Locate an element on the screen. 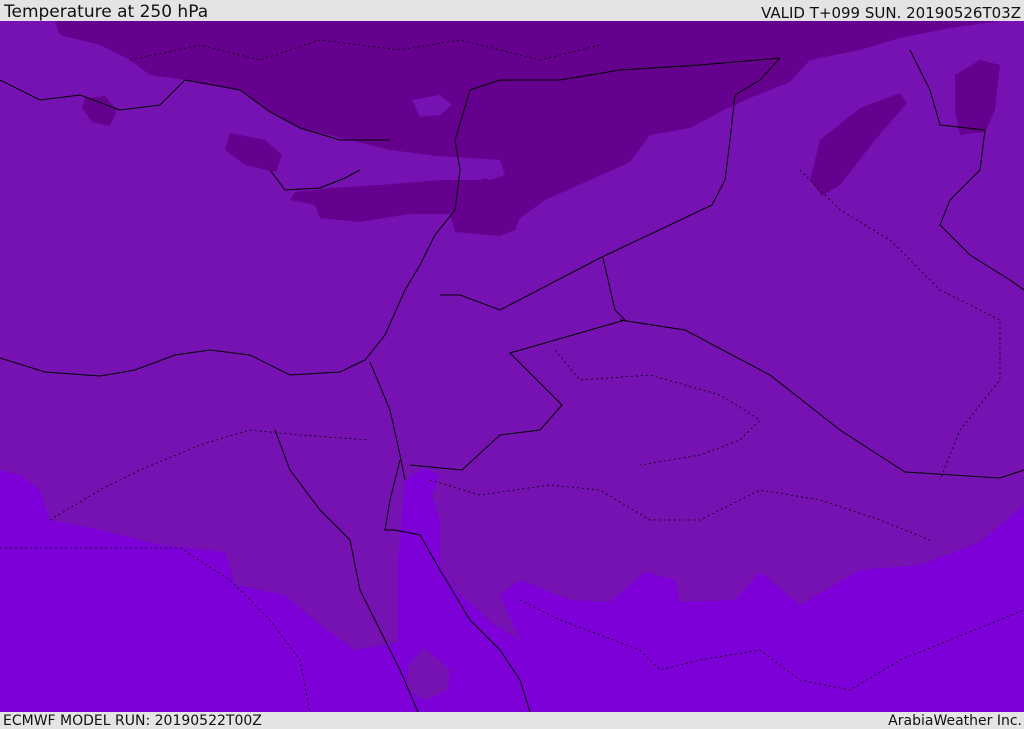 The height and width of the screenshot is (729, 1024). valid-time: VALID T+099 SUN. 20190526T03Z is located at coordinates (891, 13).